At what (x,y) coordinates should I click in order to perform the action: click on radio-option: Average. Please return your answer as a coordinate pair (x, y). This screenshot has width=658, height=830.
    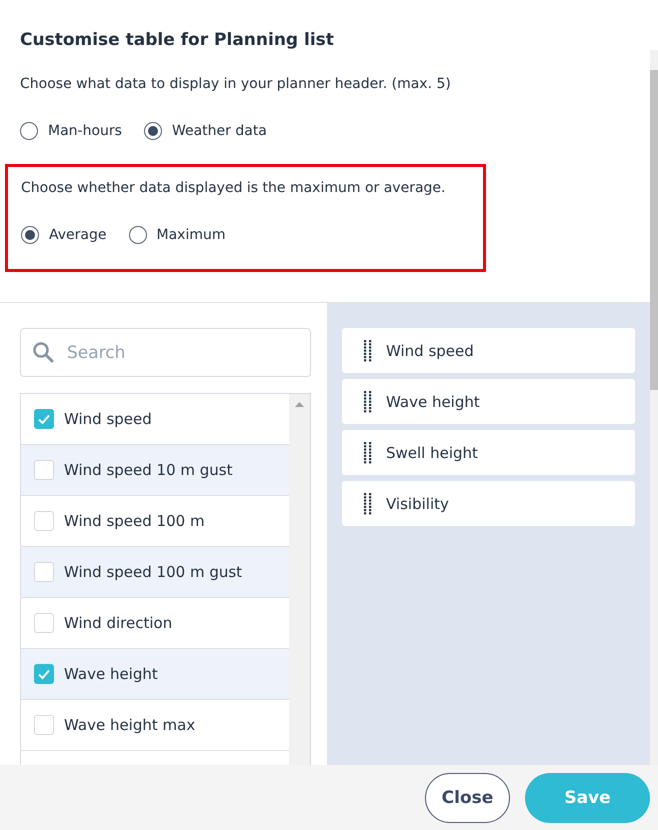
    Looking at the image, I should click on (63, 235).